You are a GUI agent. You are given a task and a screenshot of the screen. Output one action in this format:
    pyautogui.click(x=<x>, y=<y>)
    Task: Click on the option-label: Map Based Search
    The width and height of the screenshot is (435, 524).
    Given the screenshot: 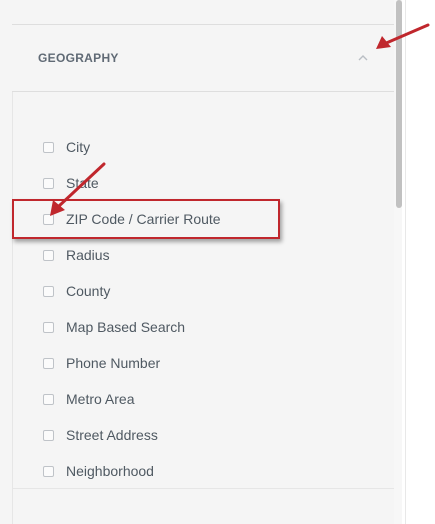 What is the action you would take?
    pyautogui.click(x=126, y=327)
    